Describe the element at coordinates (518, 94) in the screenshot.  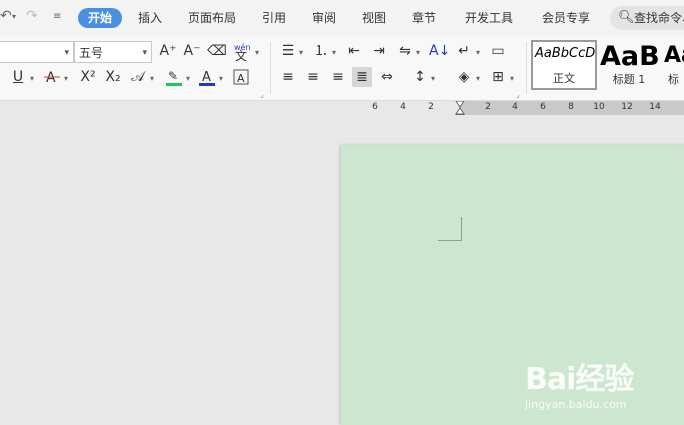
I see `paragraph-dialog-launcher-icon: ⌟` at that location.